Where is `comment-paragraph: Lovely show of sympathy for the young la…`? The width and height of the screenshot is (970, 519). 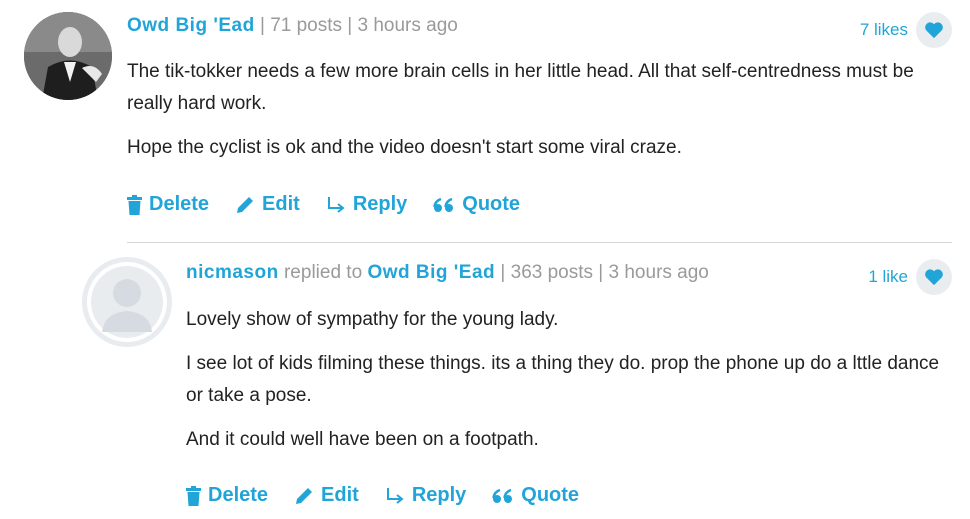
comment-paragraph: Lovely show of sympathy for the young la… is located at coordinates (372, 319).